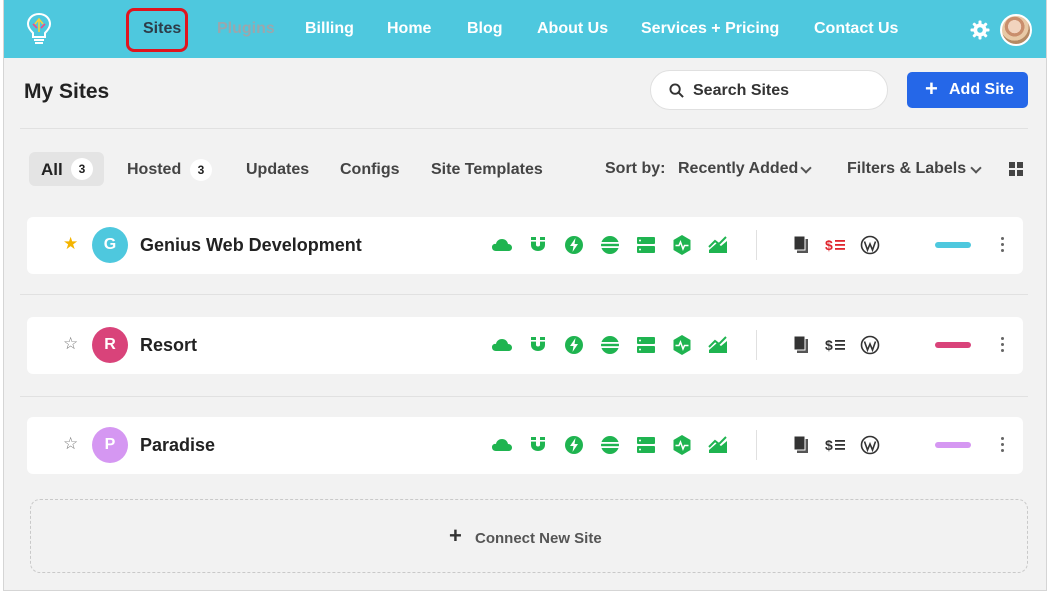  What do you see at coordinates (1016, 30) in the screenshot?
I see `user-avatar` at bounding box center [1016, 30].